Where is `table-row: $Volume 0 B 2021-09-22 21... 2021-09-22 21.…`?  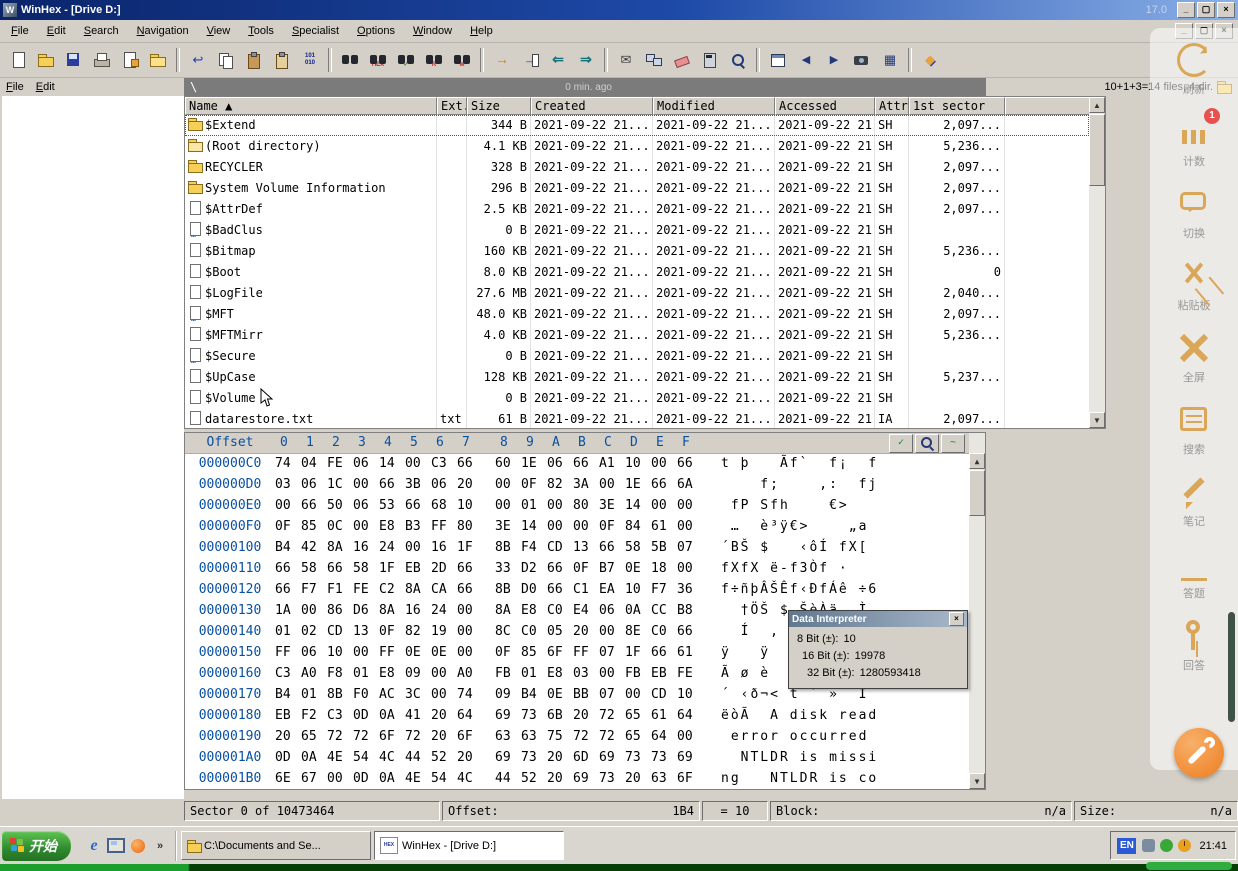
table-row: $Volume 0 B 2021-09-22 21... 2021-09-22 21.… is located at coordinates (637, 398).